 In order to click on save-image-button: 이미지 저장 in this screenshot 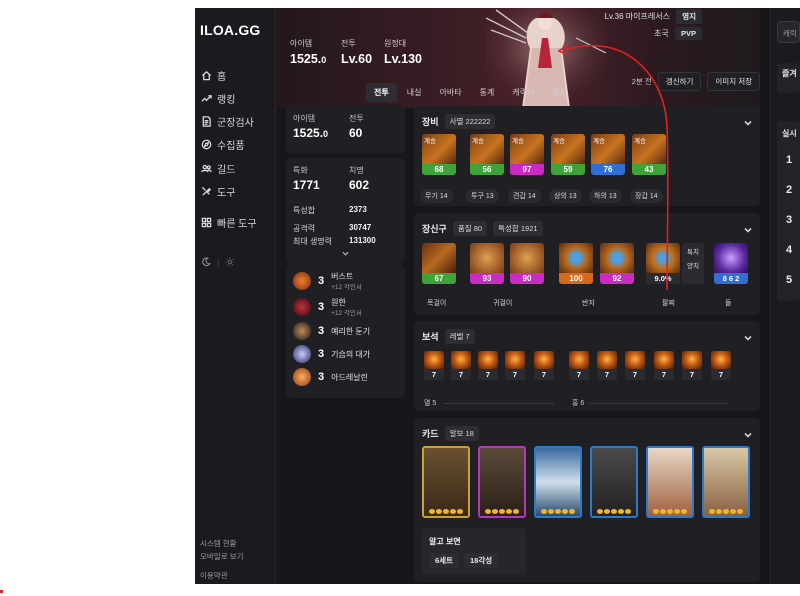, I will do `click(733, 81)`.